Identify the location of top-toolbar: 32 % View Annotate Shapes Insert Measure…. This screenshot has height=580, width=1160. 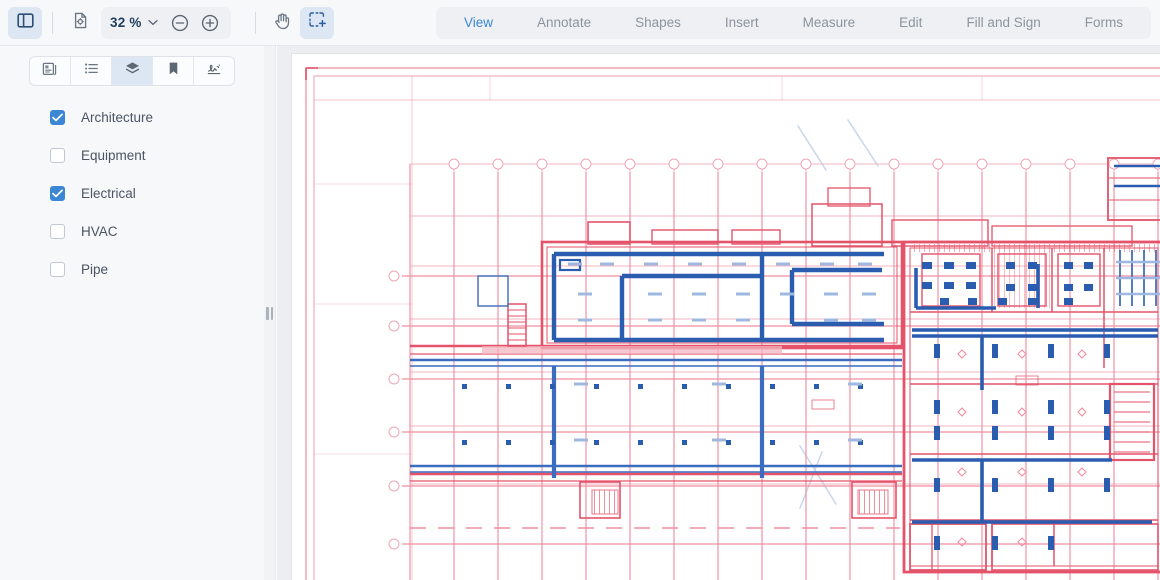
(580, 23).